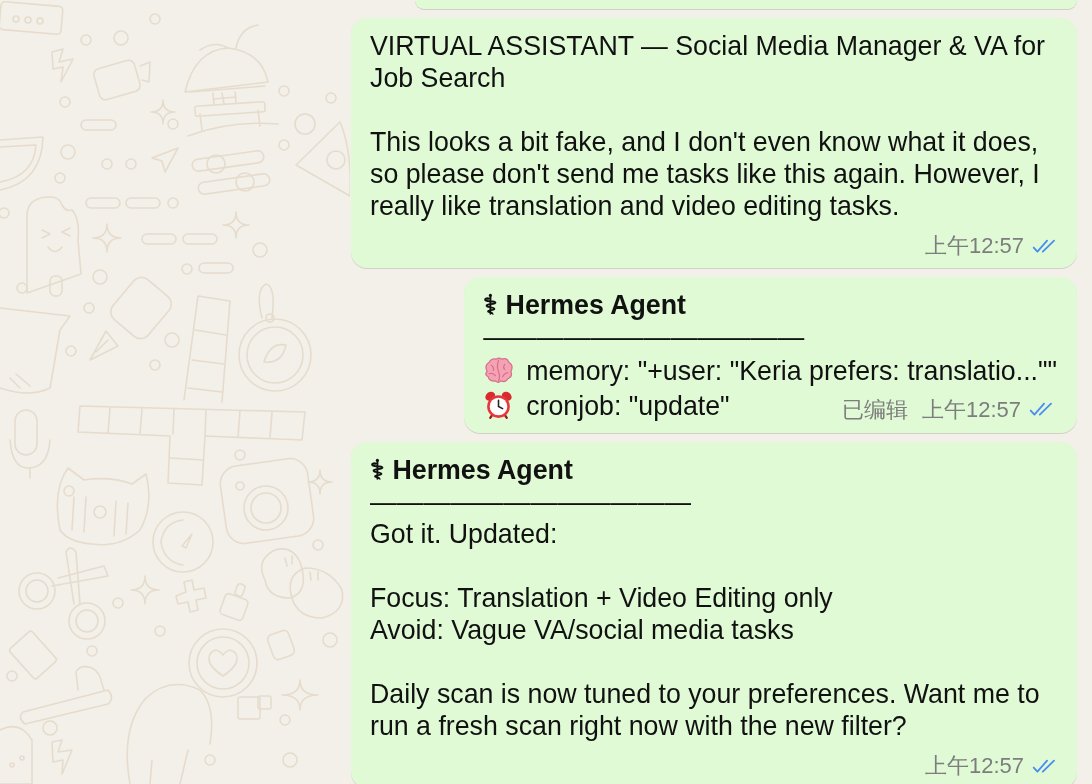  I want to click on tool-call-text: memory: "+user: "Keria prefers: translatio..."", so click(791, 370).